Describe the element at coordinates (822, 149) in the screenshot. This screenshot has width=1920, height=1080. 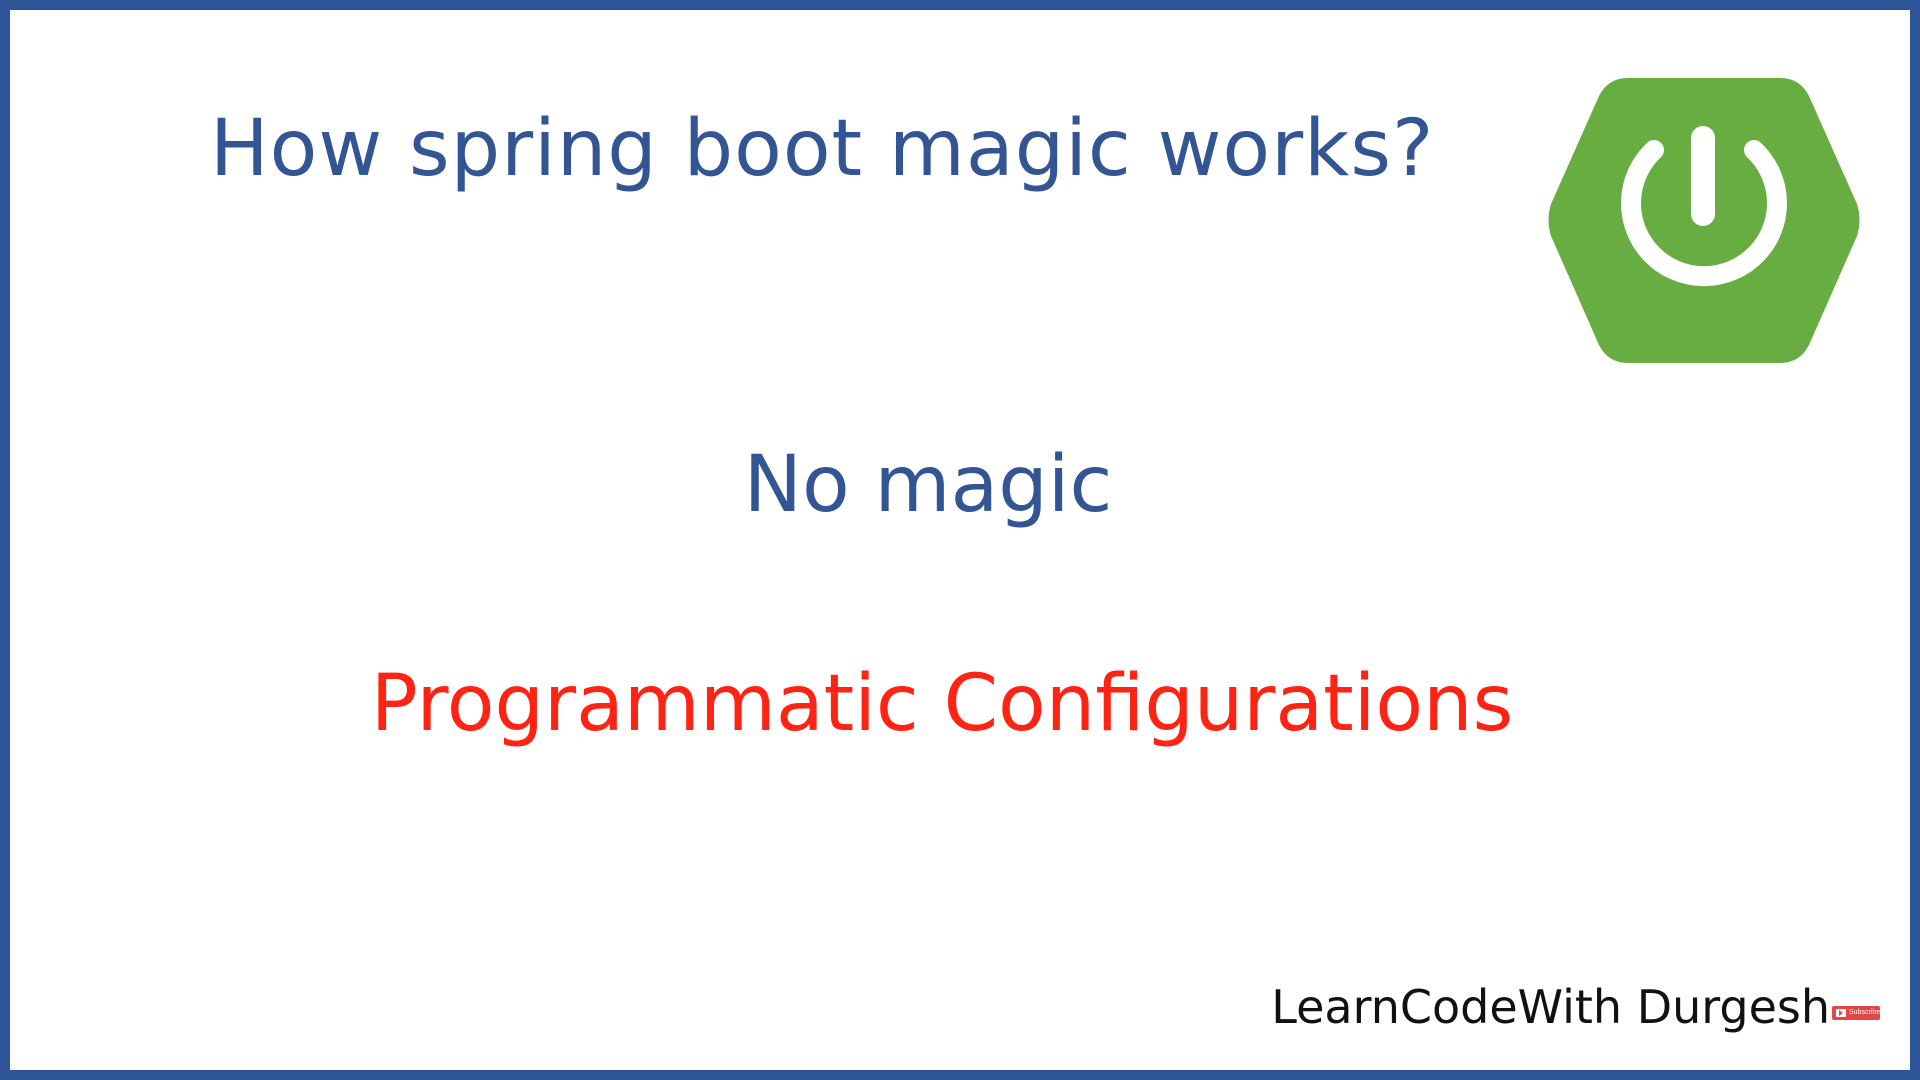
I see `slide-title: How spring boot magic works?` at that location.